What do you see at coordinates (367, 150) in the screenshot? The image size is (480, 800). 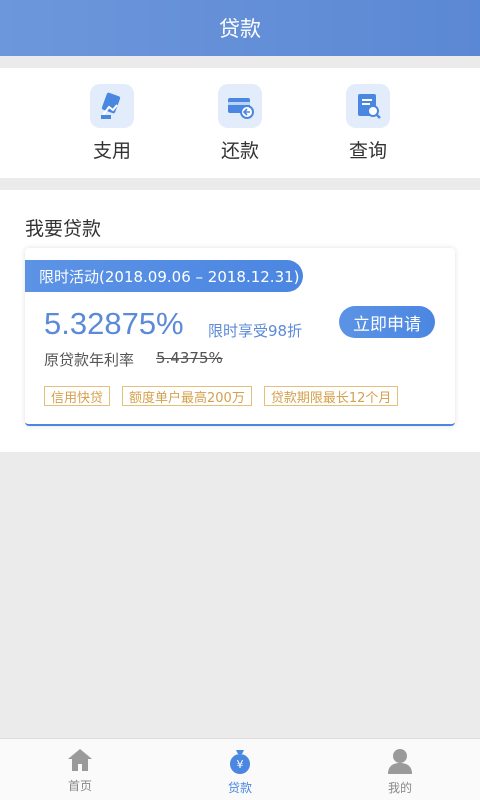 I see `quick-action-label: 查询` at bounding box center [367, 150].